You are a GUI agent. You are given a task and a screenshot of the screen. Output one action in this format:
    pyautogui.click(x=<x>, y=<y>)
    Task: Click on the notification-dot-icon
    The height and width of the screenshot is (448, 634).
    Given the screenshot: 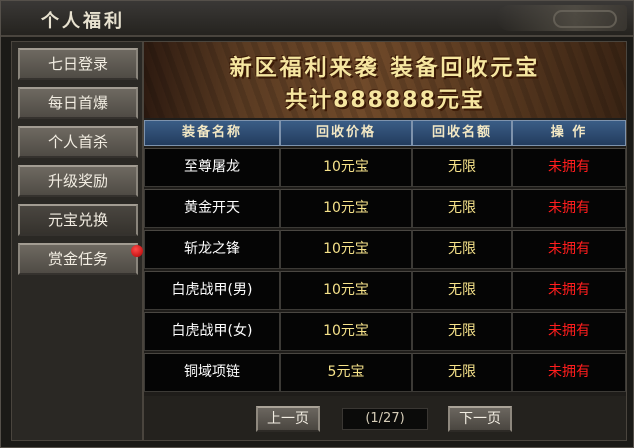 What is the action you would take?
    pyautogui.click(x=137, y=251)
    